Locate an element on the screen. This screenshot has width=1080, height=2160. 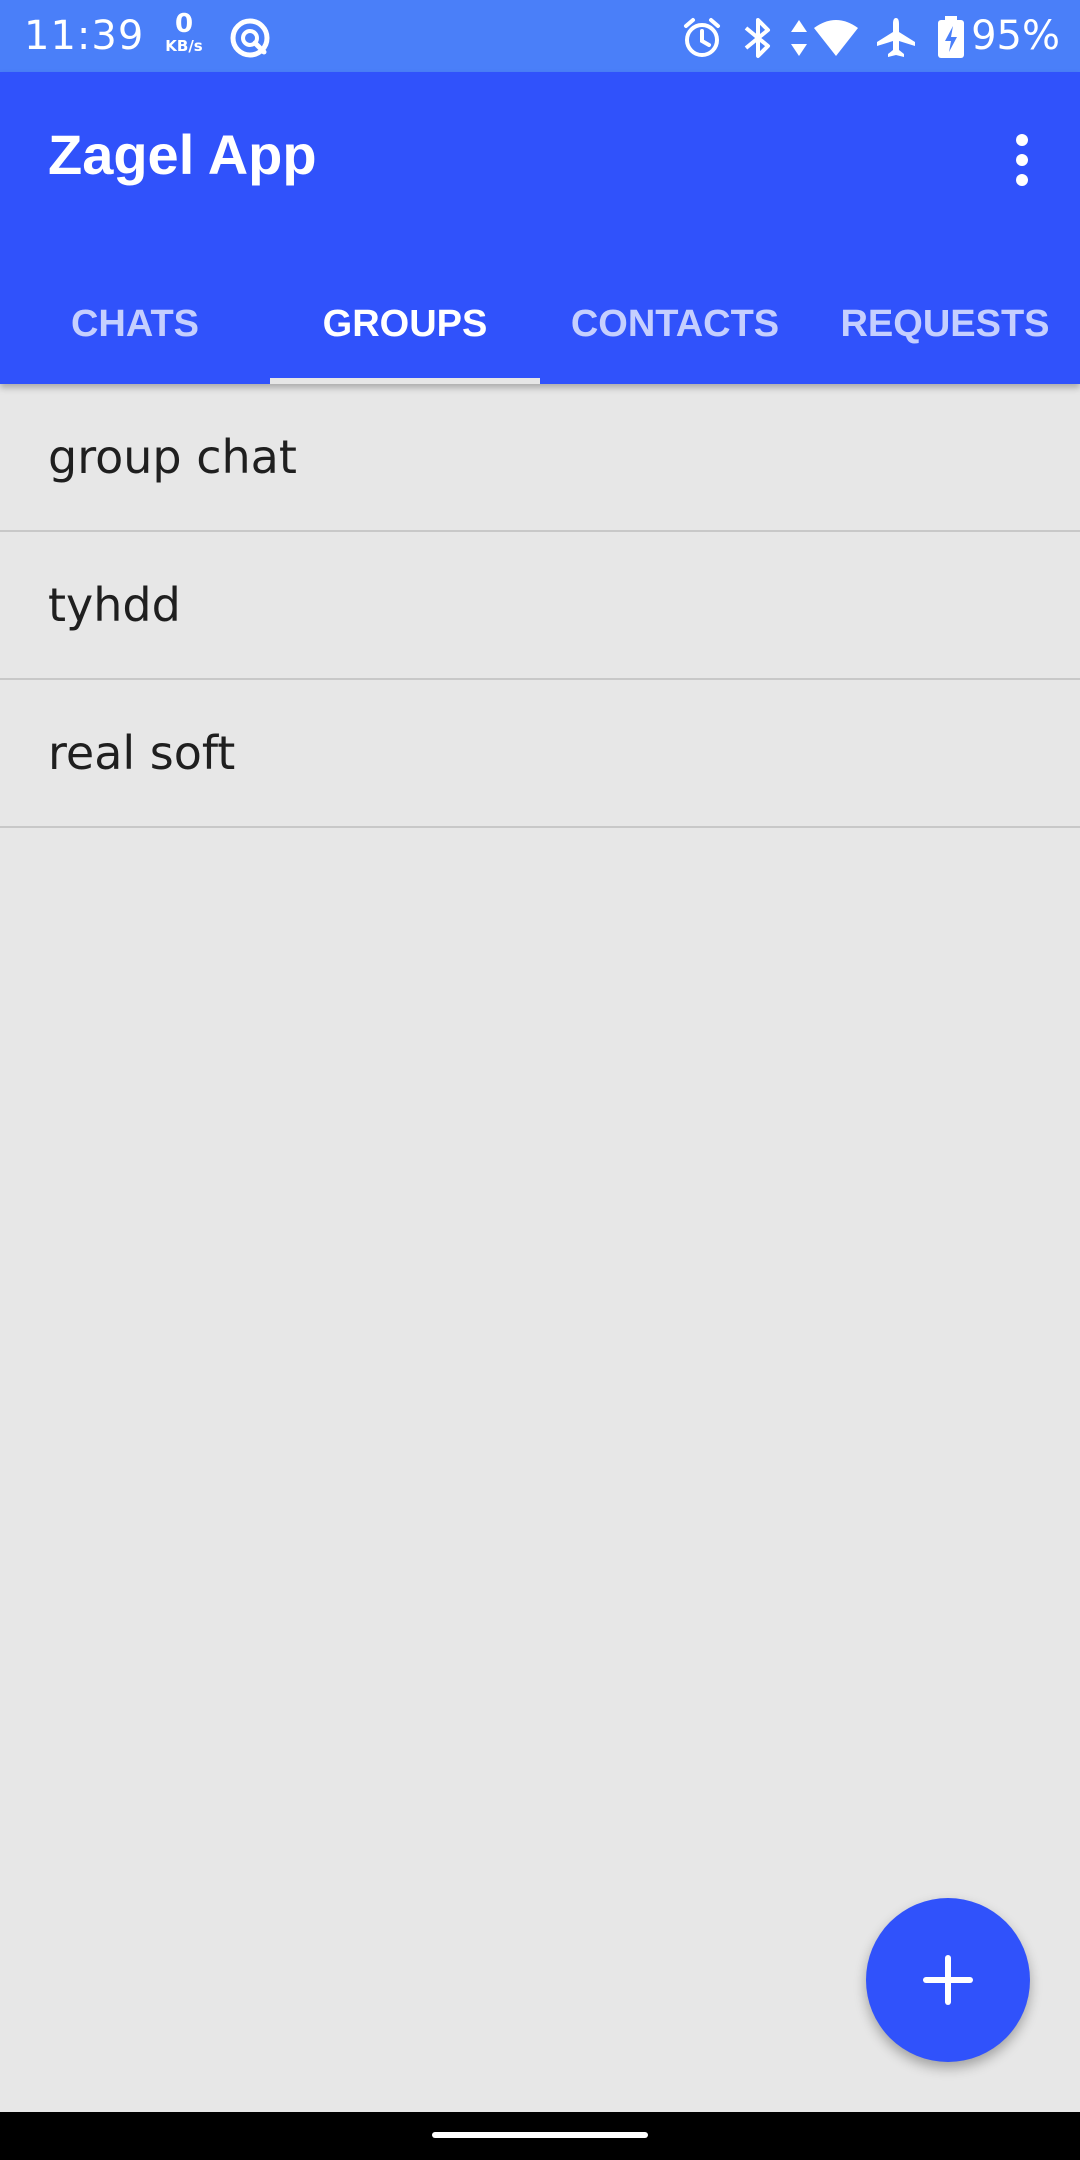
bluetooth-icon is located at coordinates (757, 38).